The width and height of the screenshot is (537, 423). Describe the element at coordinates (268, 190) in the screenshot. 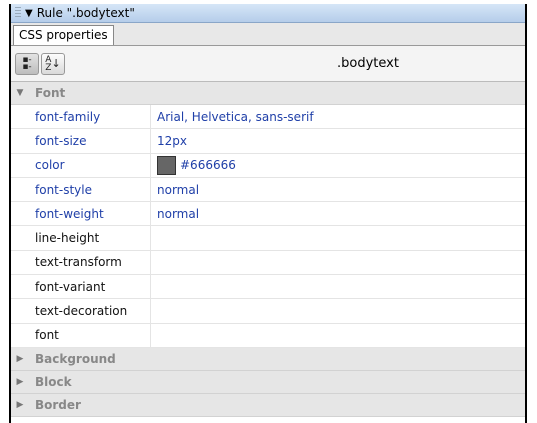

I see `property-row: font-style normal` at that location.